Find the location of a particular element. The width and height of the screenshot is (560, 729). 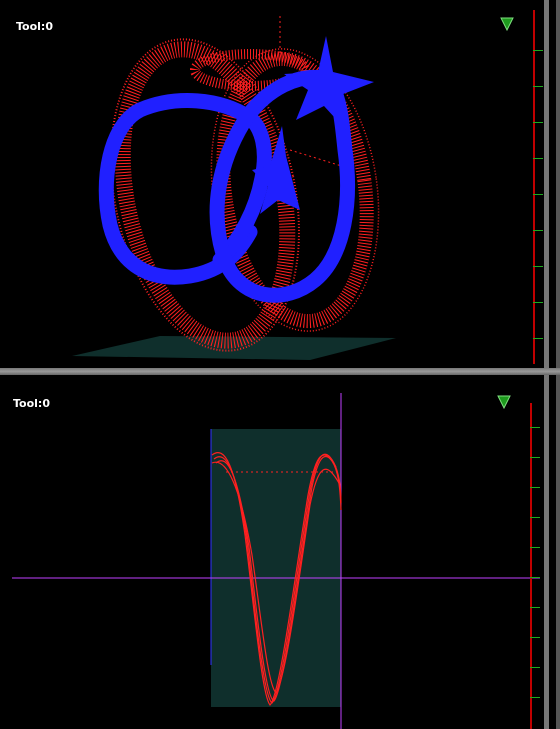

view-splitter is located at coordinates (280, 371).